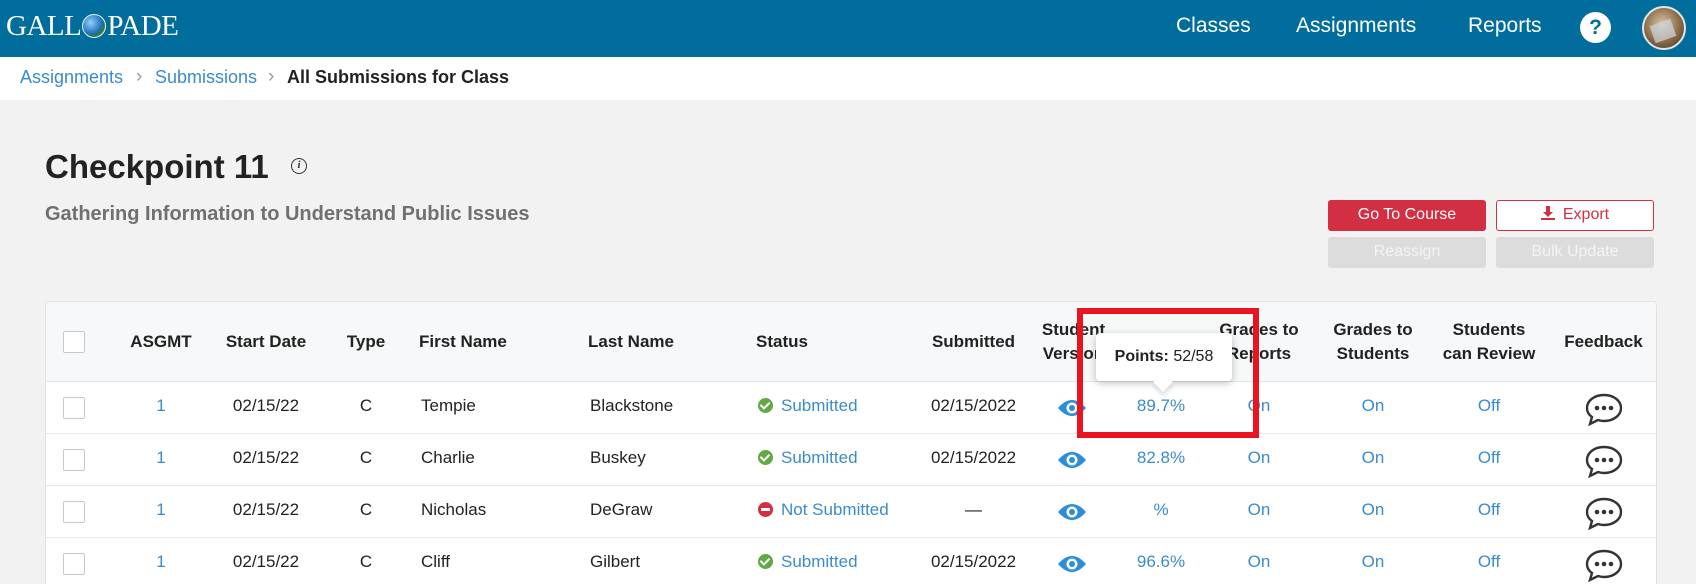 This screenshot has width=1696, height=584. I want to click on help-icon: ?, so click(1595, 27).